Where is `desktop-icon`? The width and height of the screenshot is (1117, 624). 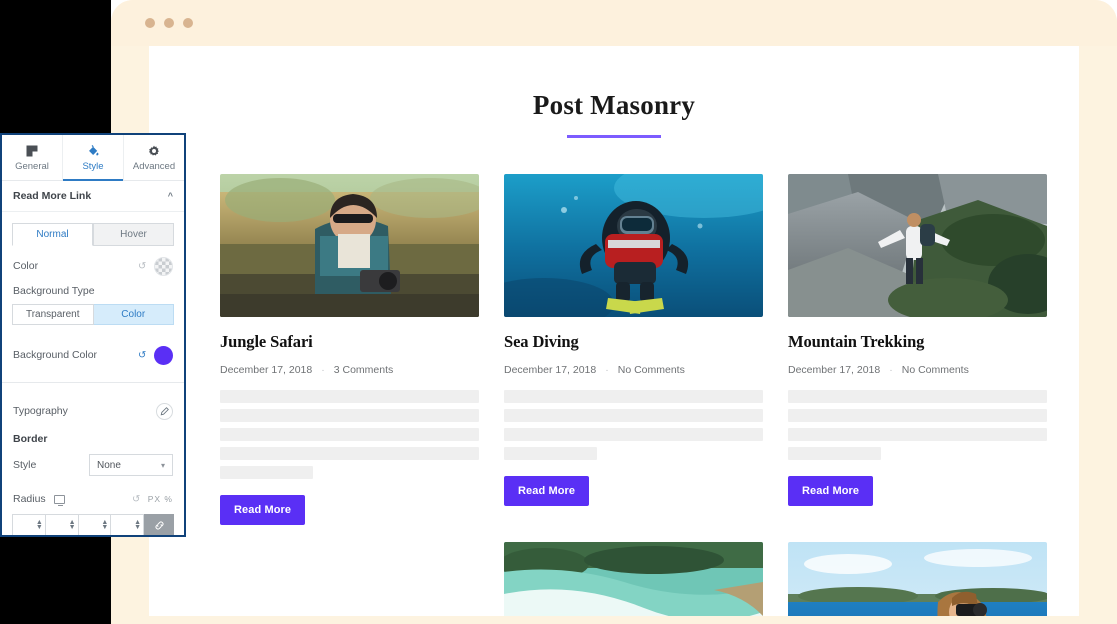
desktop-icon is located at coordinates (59, 500).